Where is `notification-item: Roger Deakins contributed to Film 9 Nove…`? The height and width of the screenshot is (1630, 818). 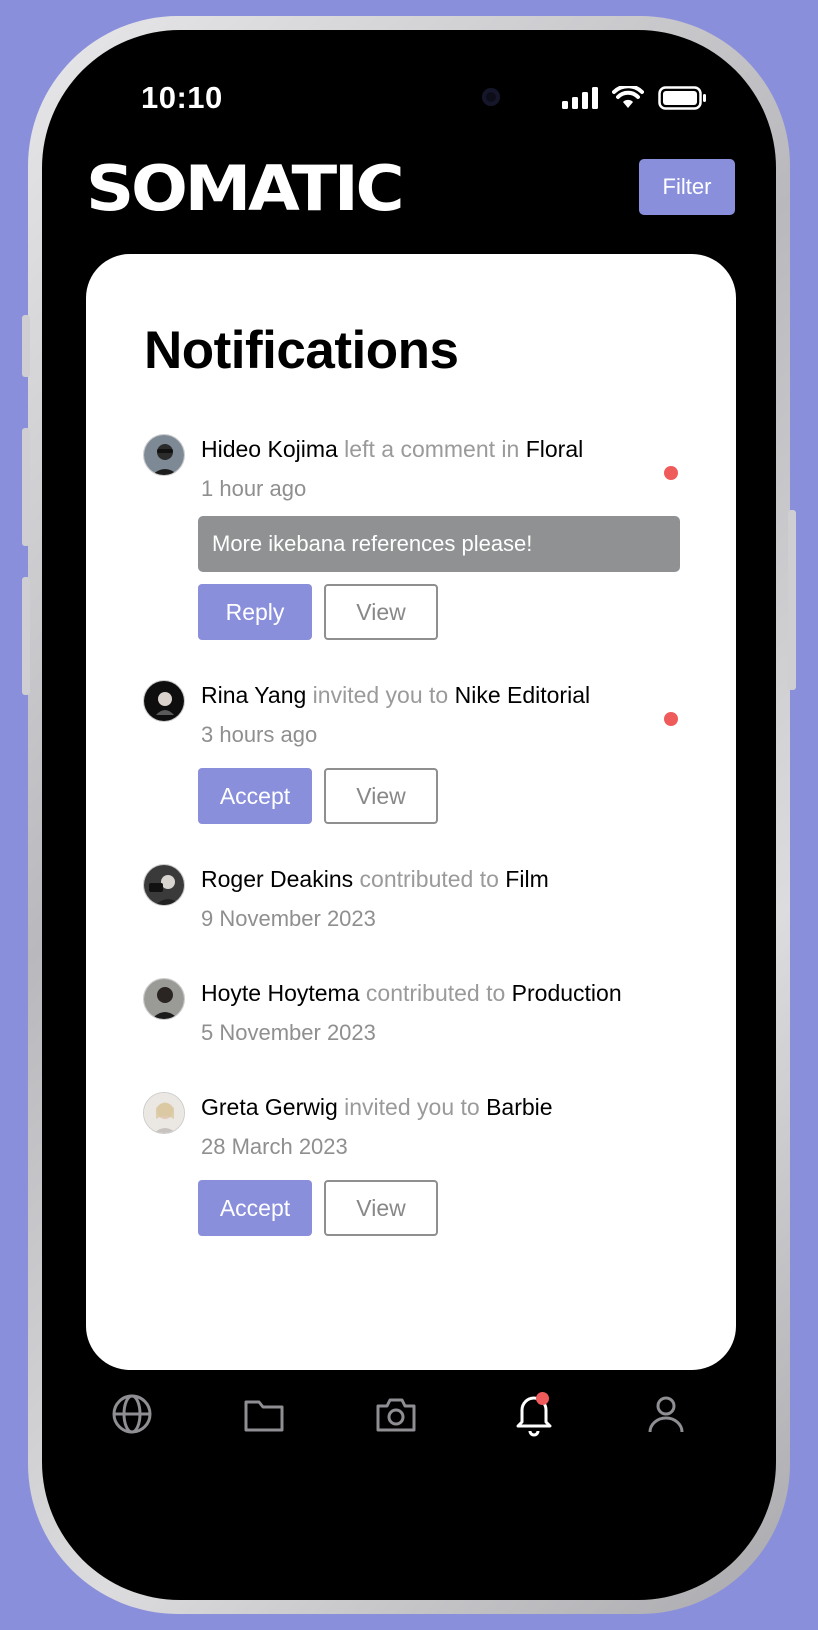
notification-item: Roger Deakins contributed to Film 9 Nove… is located at coordinates (423, 904).